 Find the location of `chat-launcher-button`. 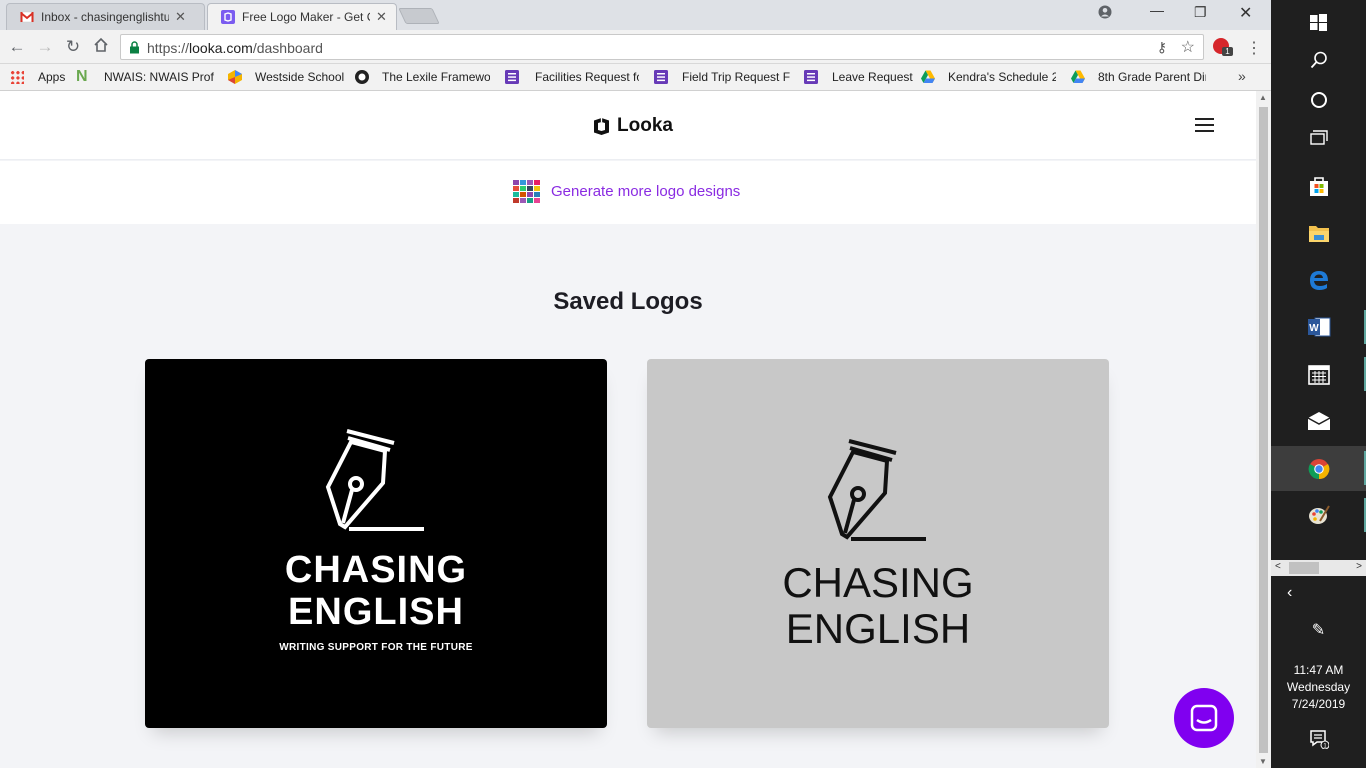

chat-launcher-button is located at coordinates (1204, 718).